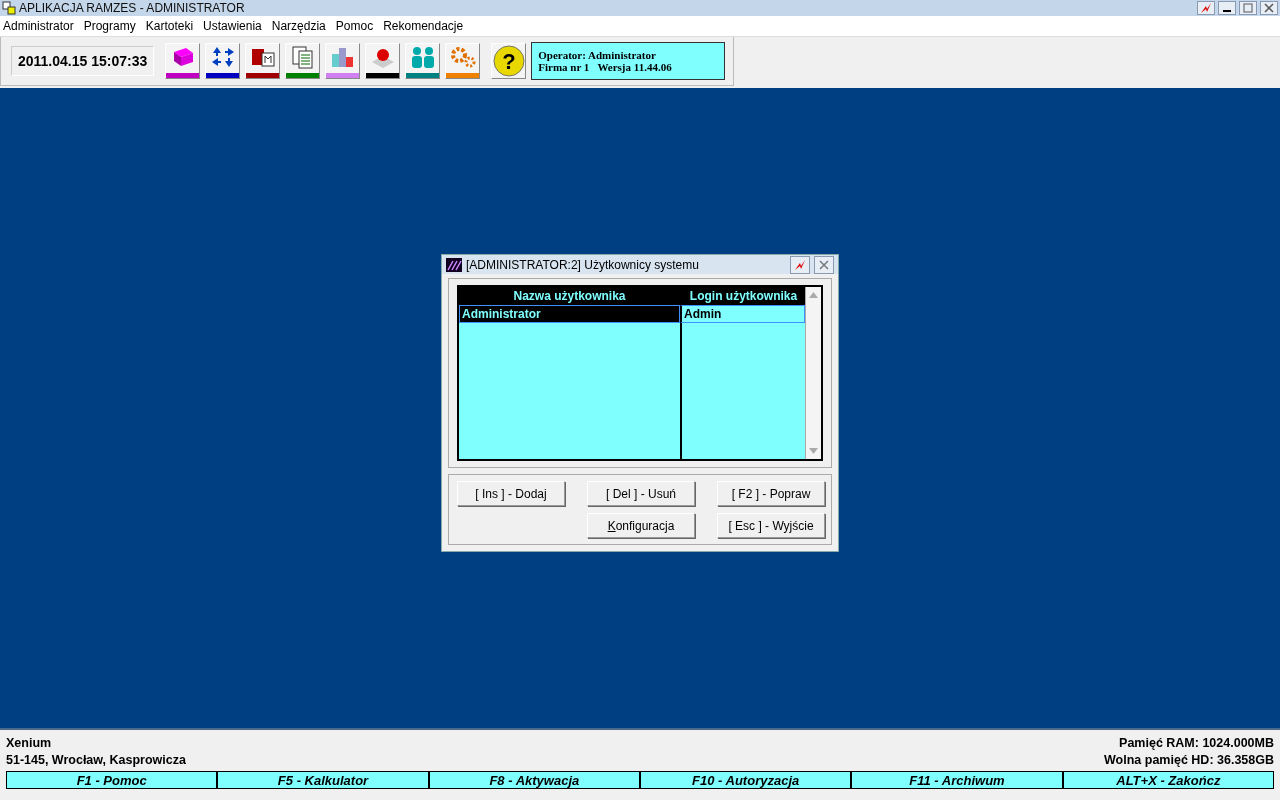 This screenshot has height=800, width=1280. What do you see at coordinates (641, 493) in the screenshot?
I see `dialog-button: [ Del ] - Usuń` at bounding box center [641, 493].